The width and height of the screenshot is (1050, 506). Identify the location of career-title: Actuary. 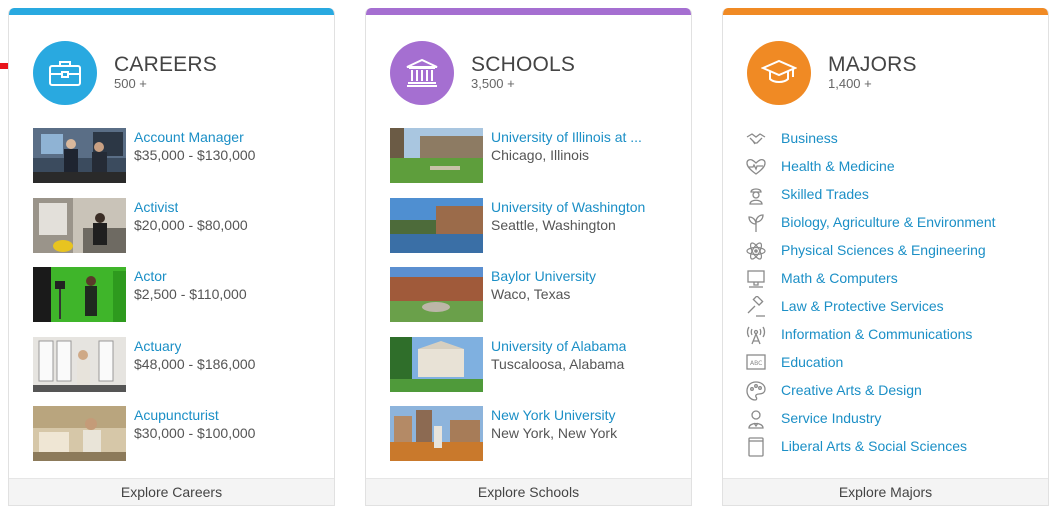
(157, 346).